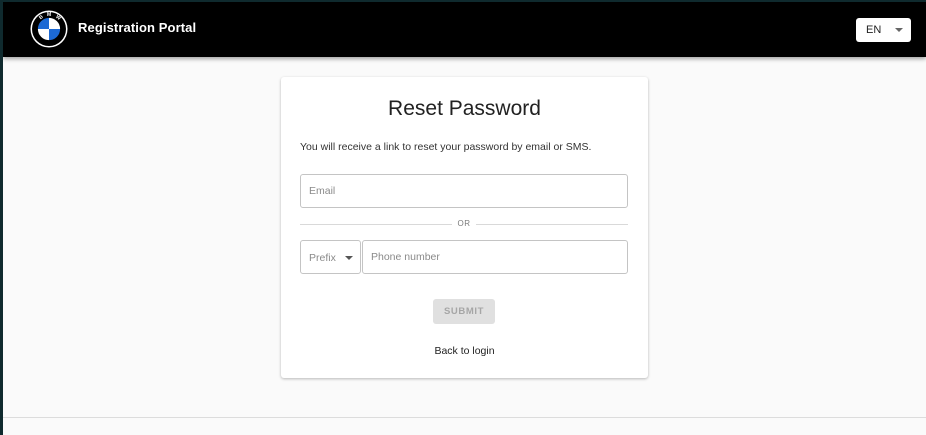  I want to click on or-divider: OR, so click(464, 224).